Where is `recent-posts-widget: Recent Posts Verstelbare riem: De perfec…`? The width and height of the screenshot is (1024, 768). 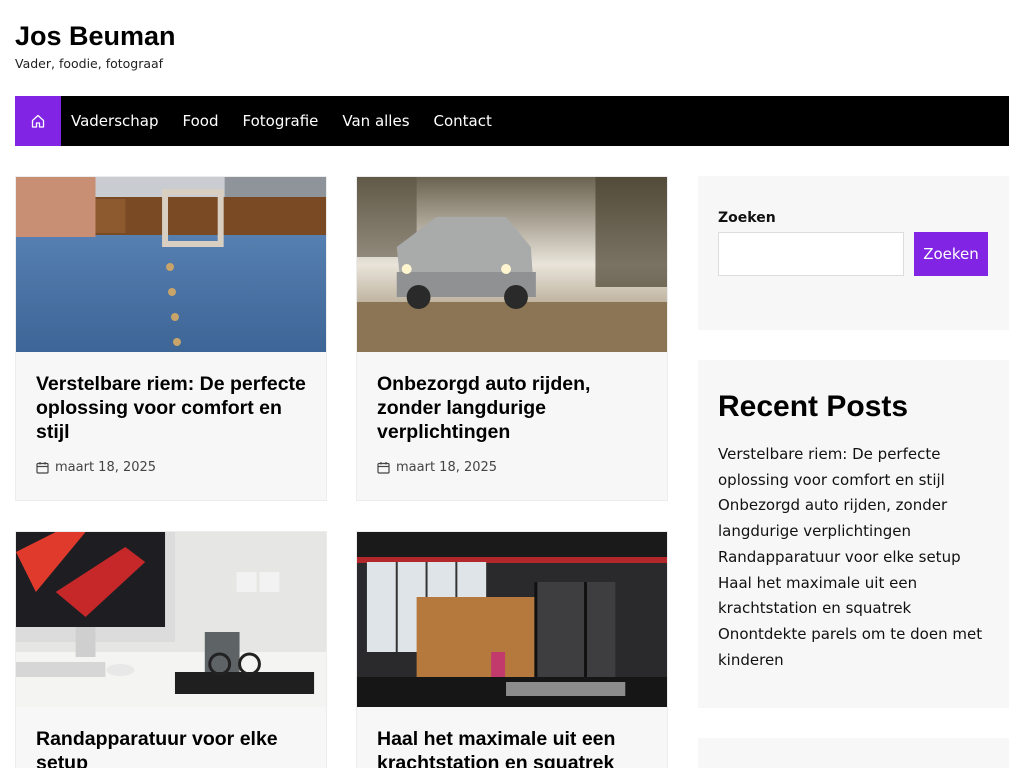
recent-posts-widget: Recent Posts Verstelbare riem: De perfec… is located at coordinates (853, 534).